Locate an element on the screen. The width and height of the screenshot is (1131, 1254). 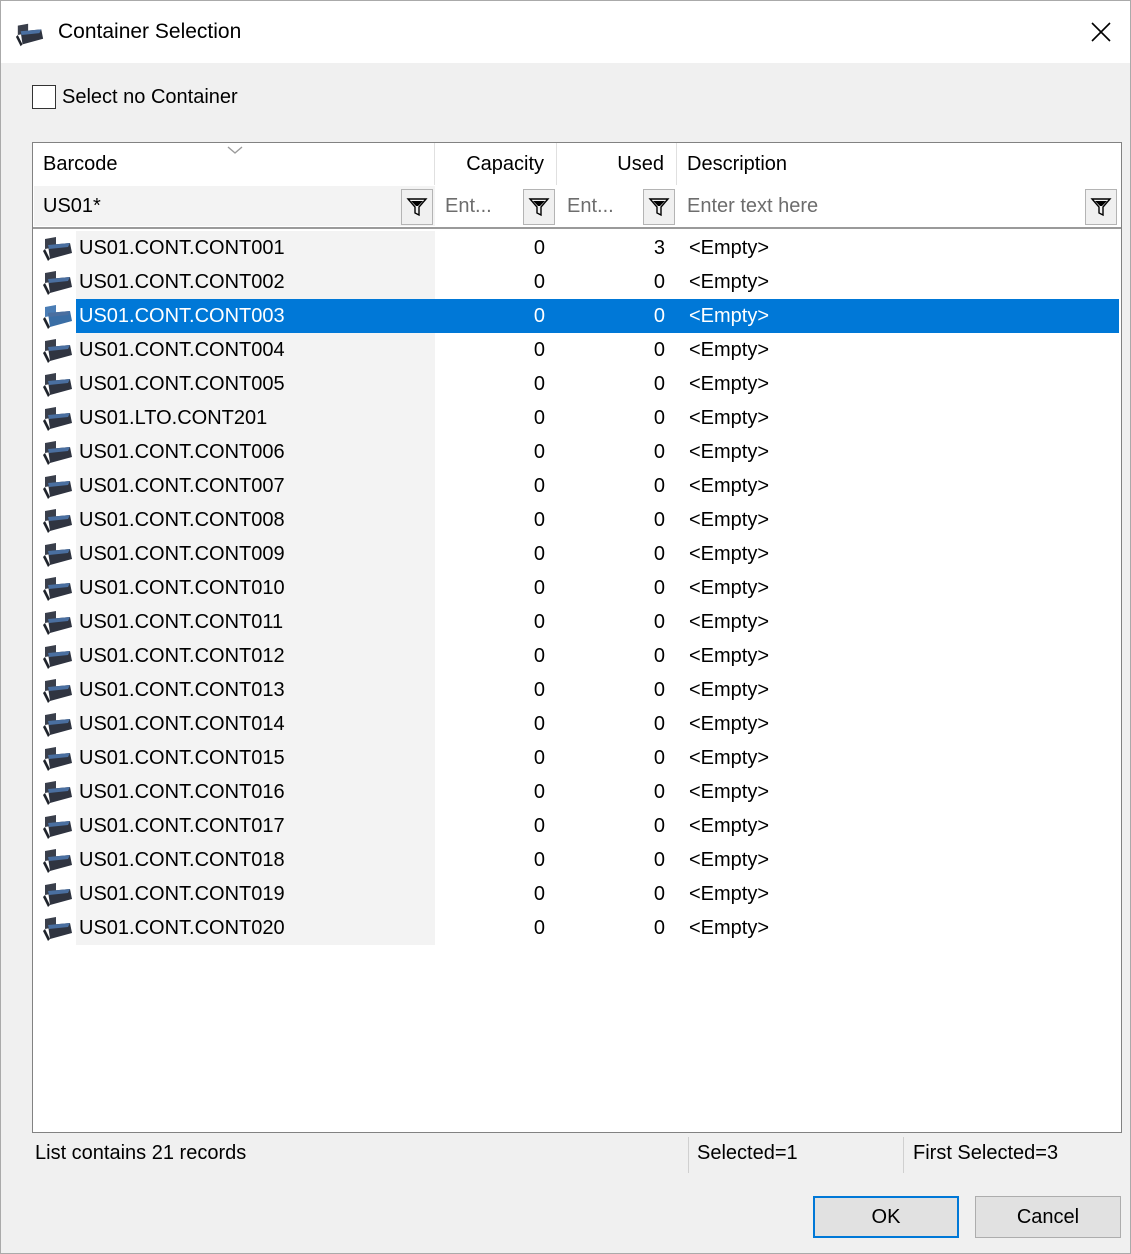
table-row: US01.CONT.CONT018 0 0 <Empty> is located at coordinates (577, 860).